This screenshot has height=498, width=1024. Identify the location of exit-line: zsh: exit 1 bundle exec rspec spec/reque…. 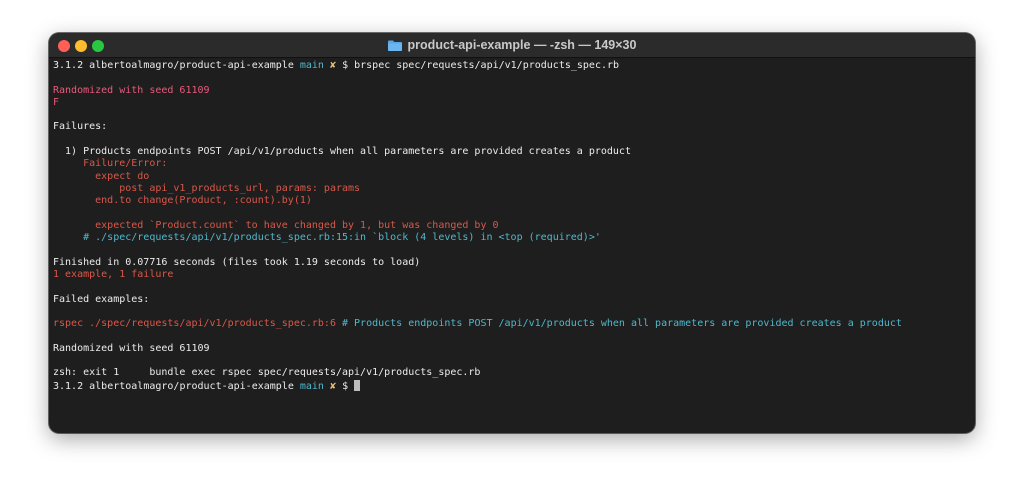
(267, 373).